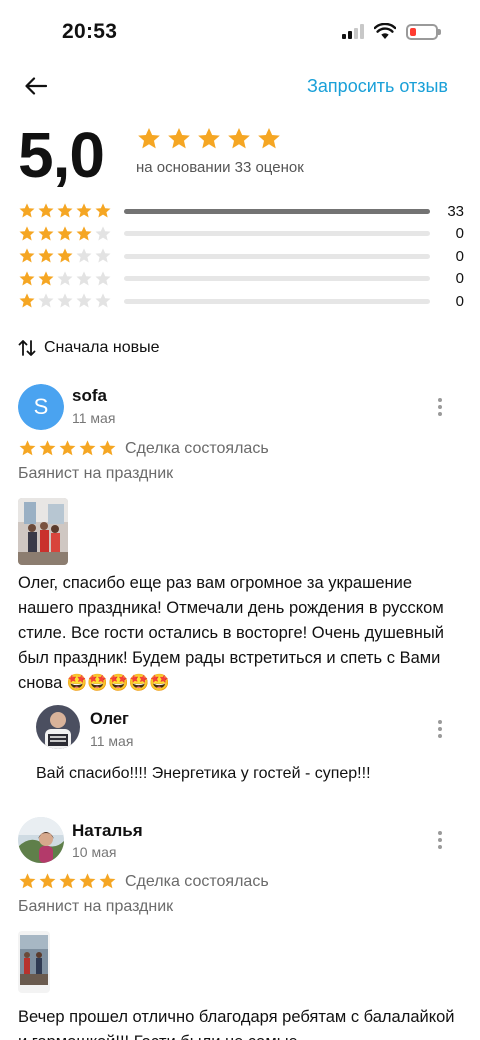 The image size is (480, 1040). What do you see at coordinates (385, 31) in the screenshot?
I see `wifi-icon` at bounding box center [385, 31].